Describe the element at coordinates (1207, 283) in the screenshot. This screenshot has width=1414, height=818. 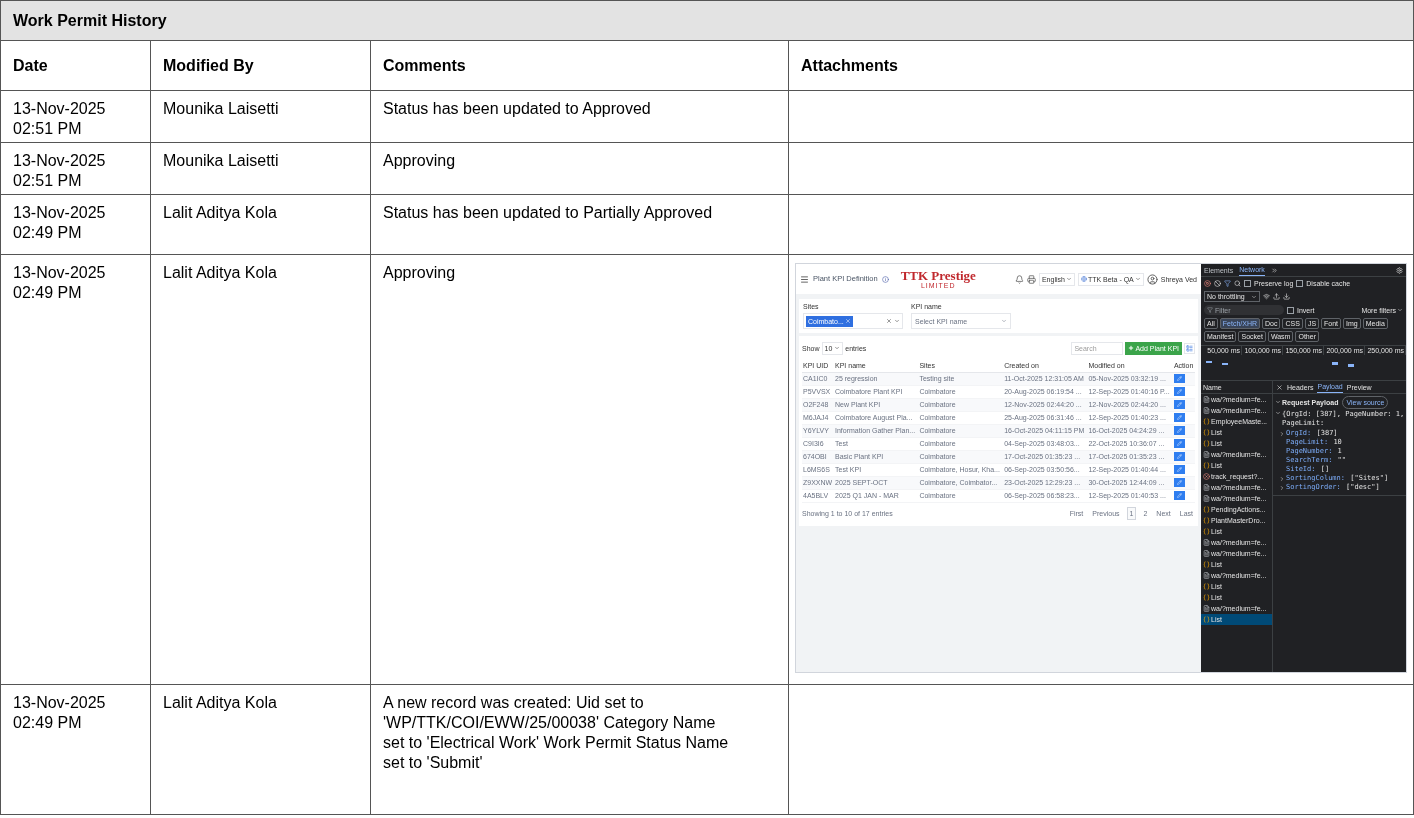
I see `record-icon` at that location.